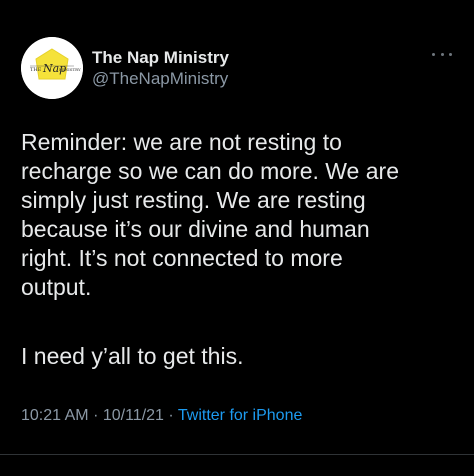  I want to click on tweet-date: 10/11/21, so click(133, 415).